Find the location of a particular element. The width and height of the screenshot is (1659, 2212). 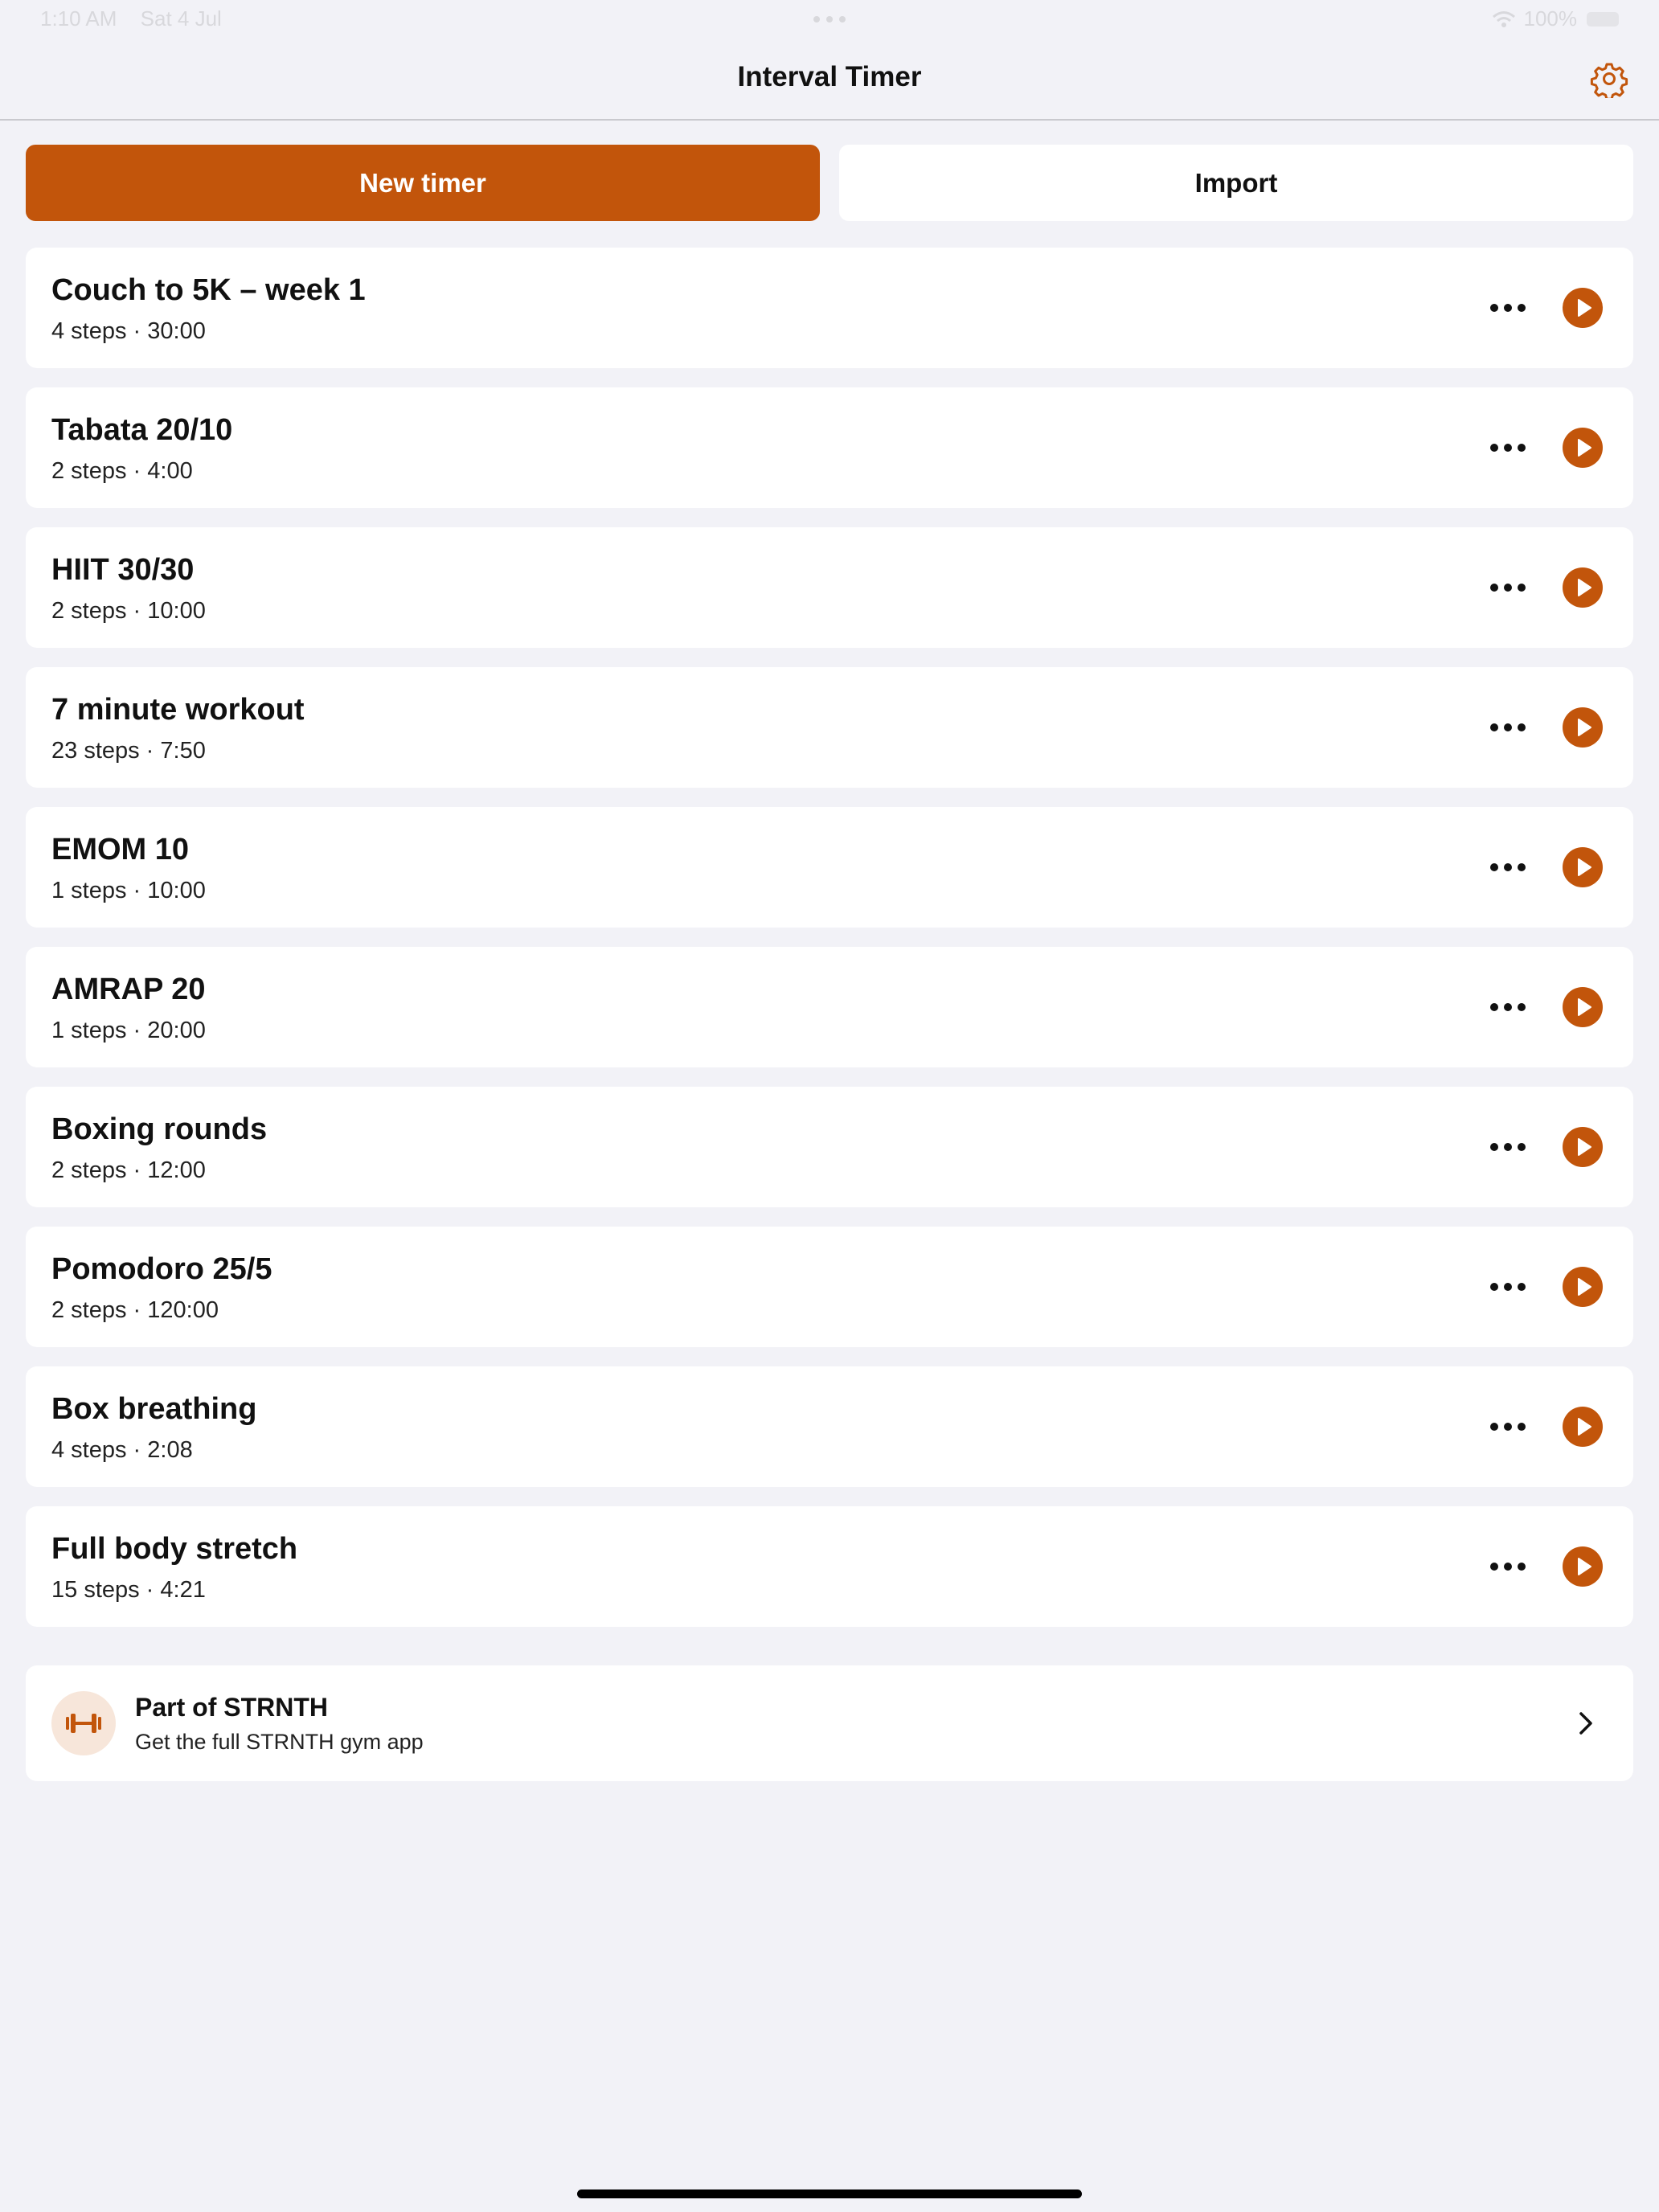

timer-meta: 23 steps · 7:50 is located at coordinates (128, 751).